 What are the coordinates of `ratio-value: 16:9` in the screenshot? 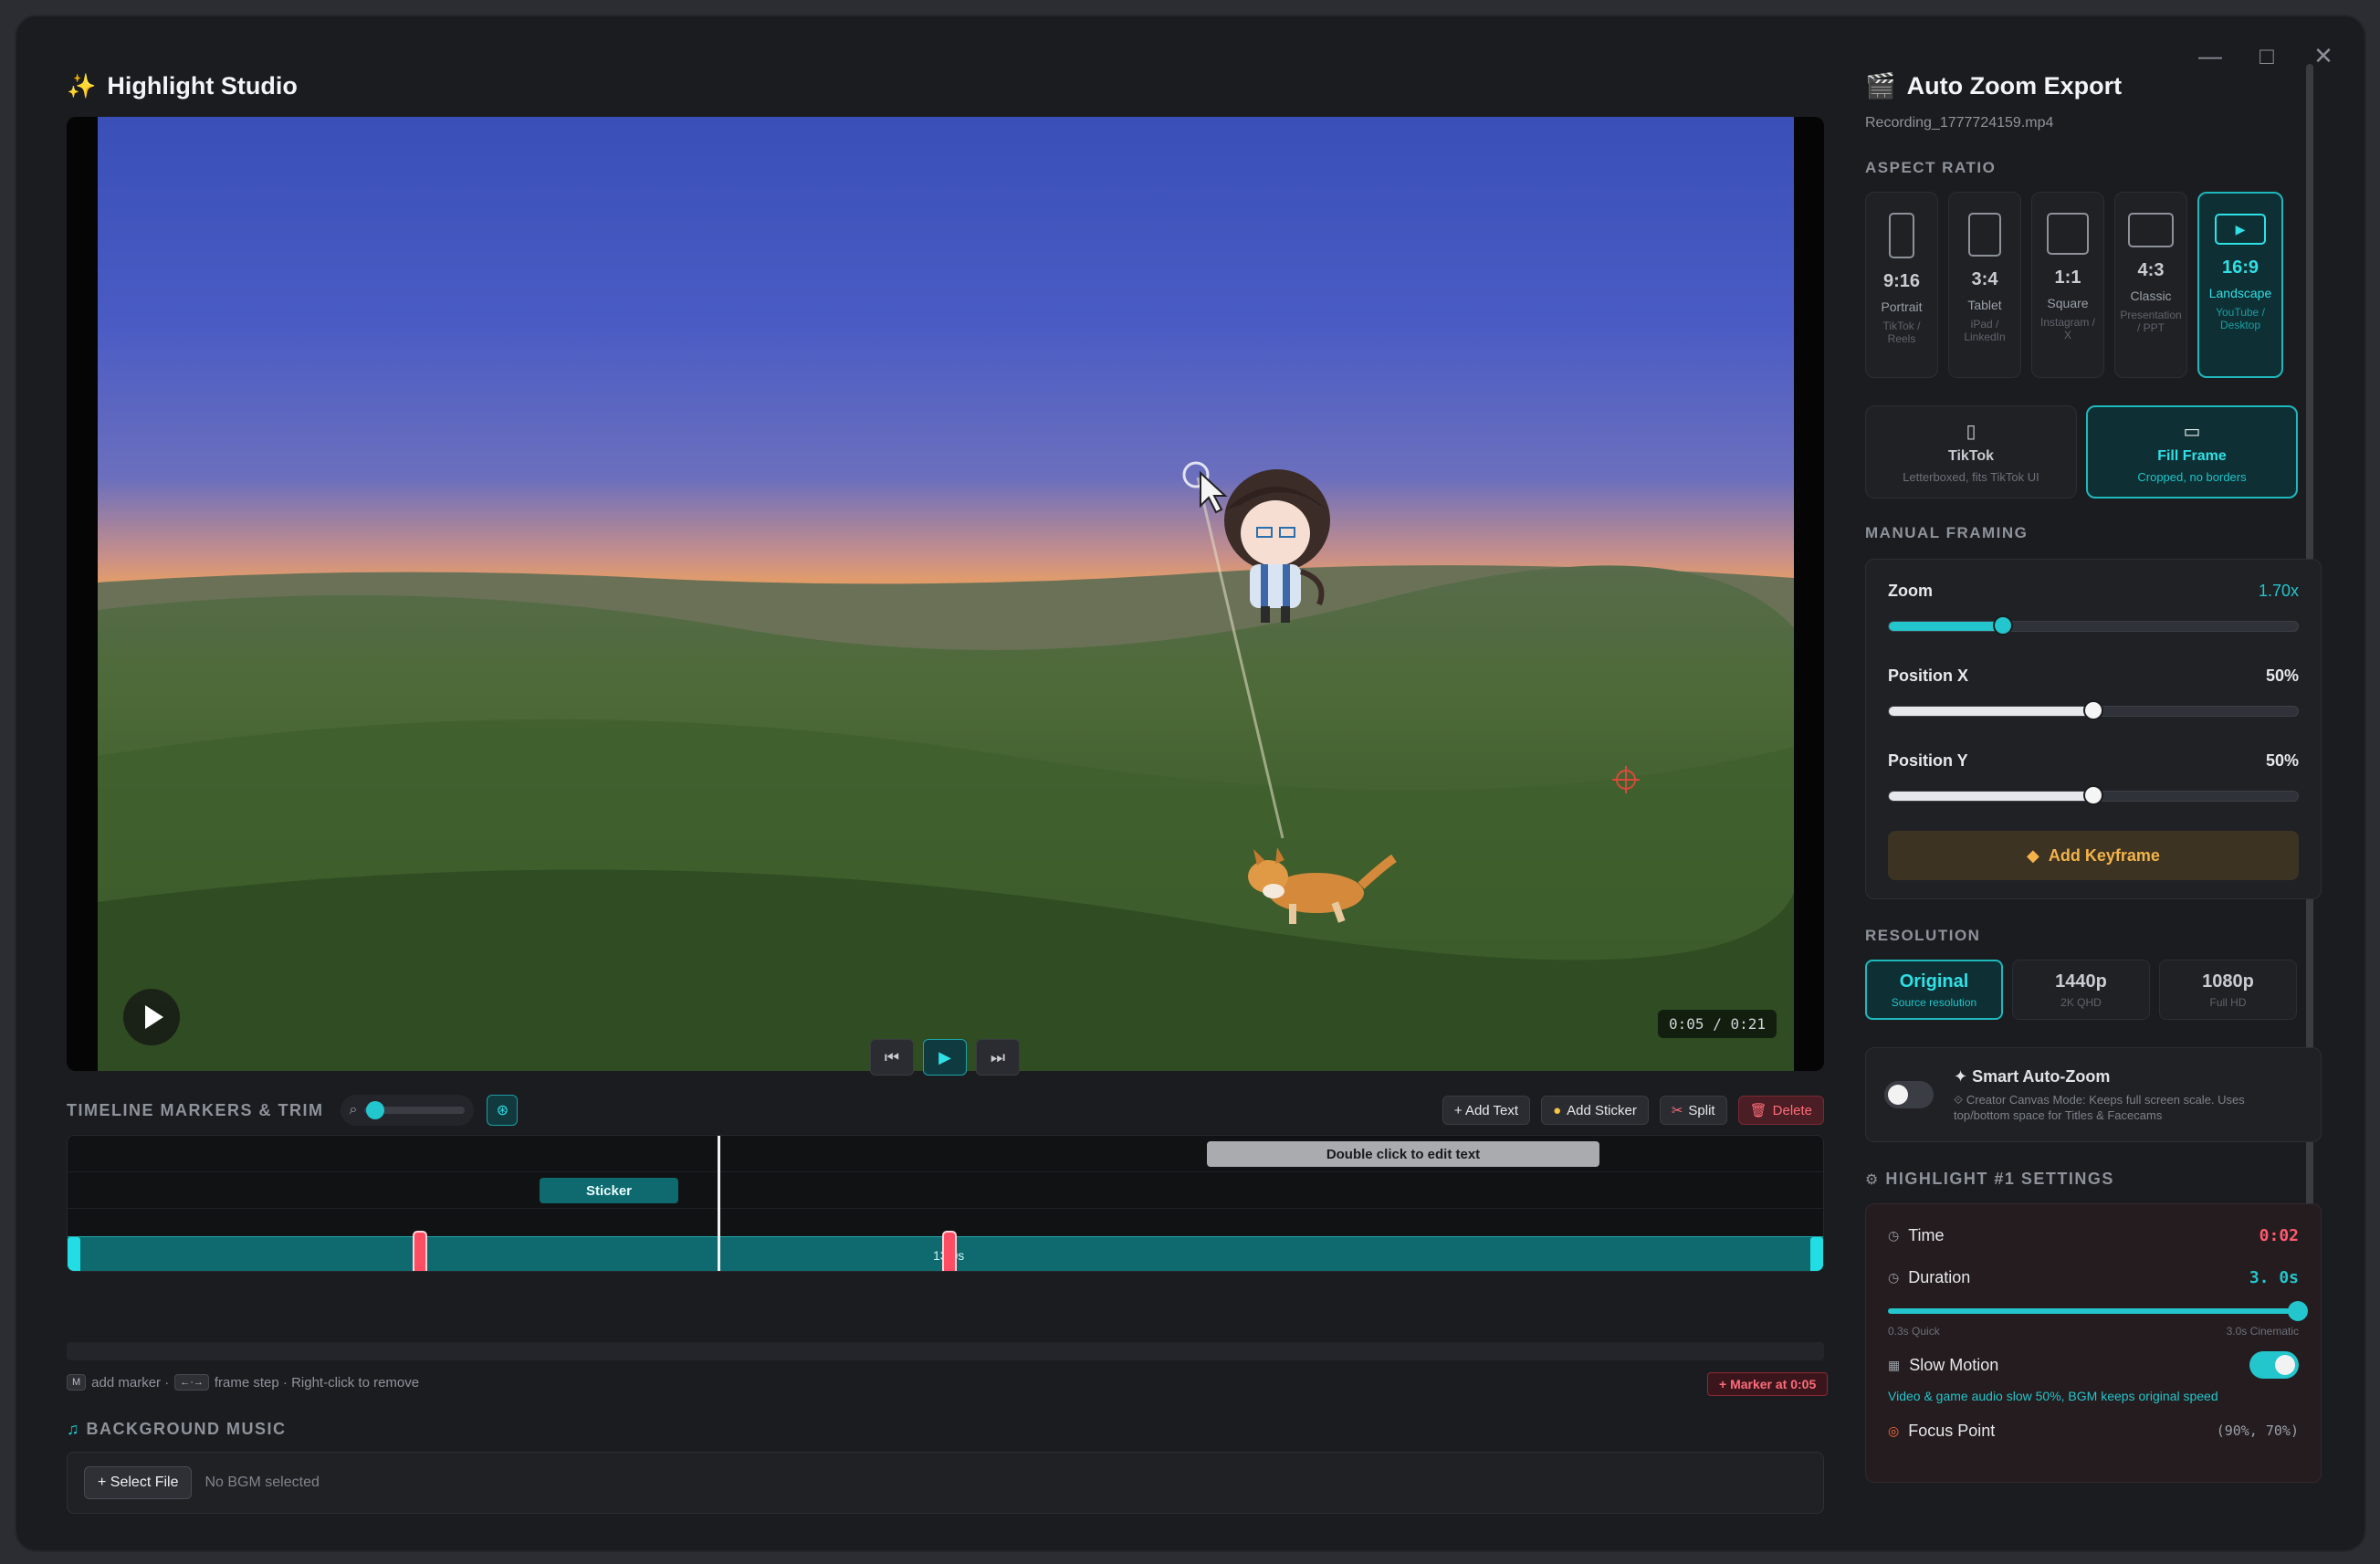 It's located at (2240, 268).